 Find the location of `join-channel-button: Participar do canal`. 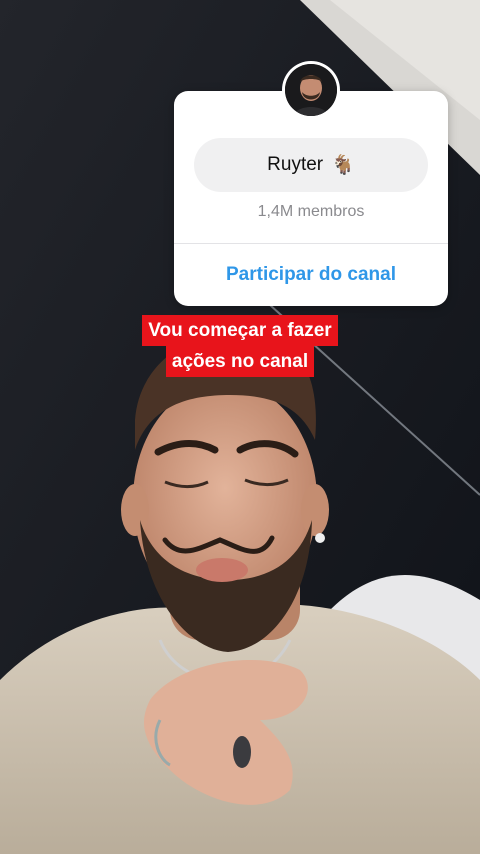

join-channel-button: Participar do canal is located at coordinates (311, 275).